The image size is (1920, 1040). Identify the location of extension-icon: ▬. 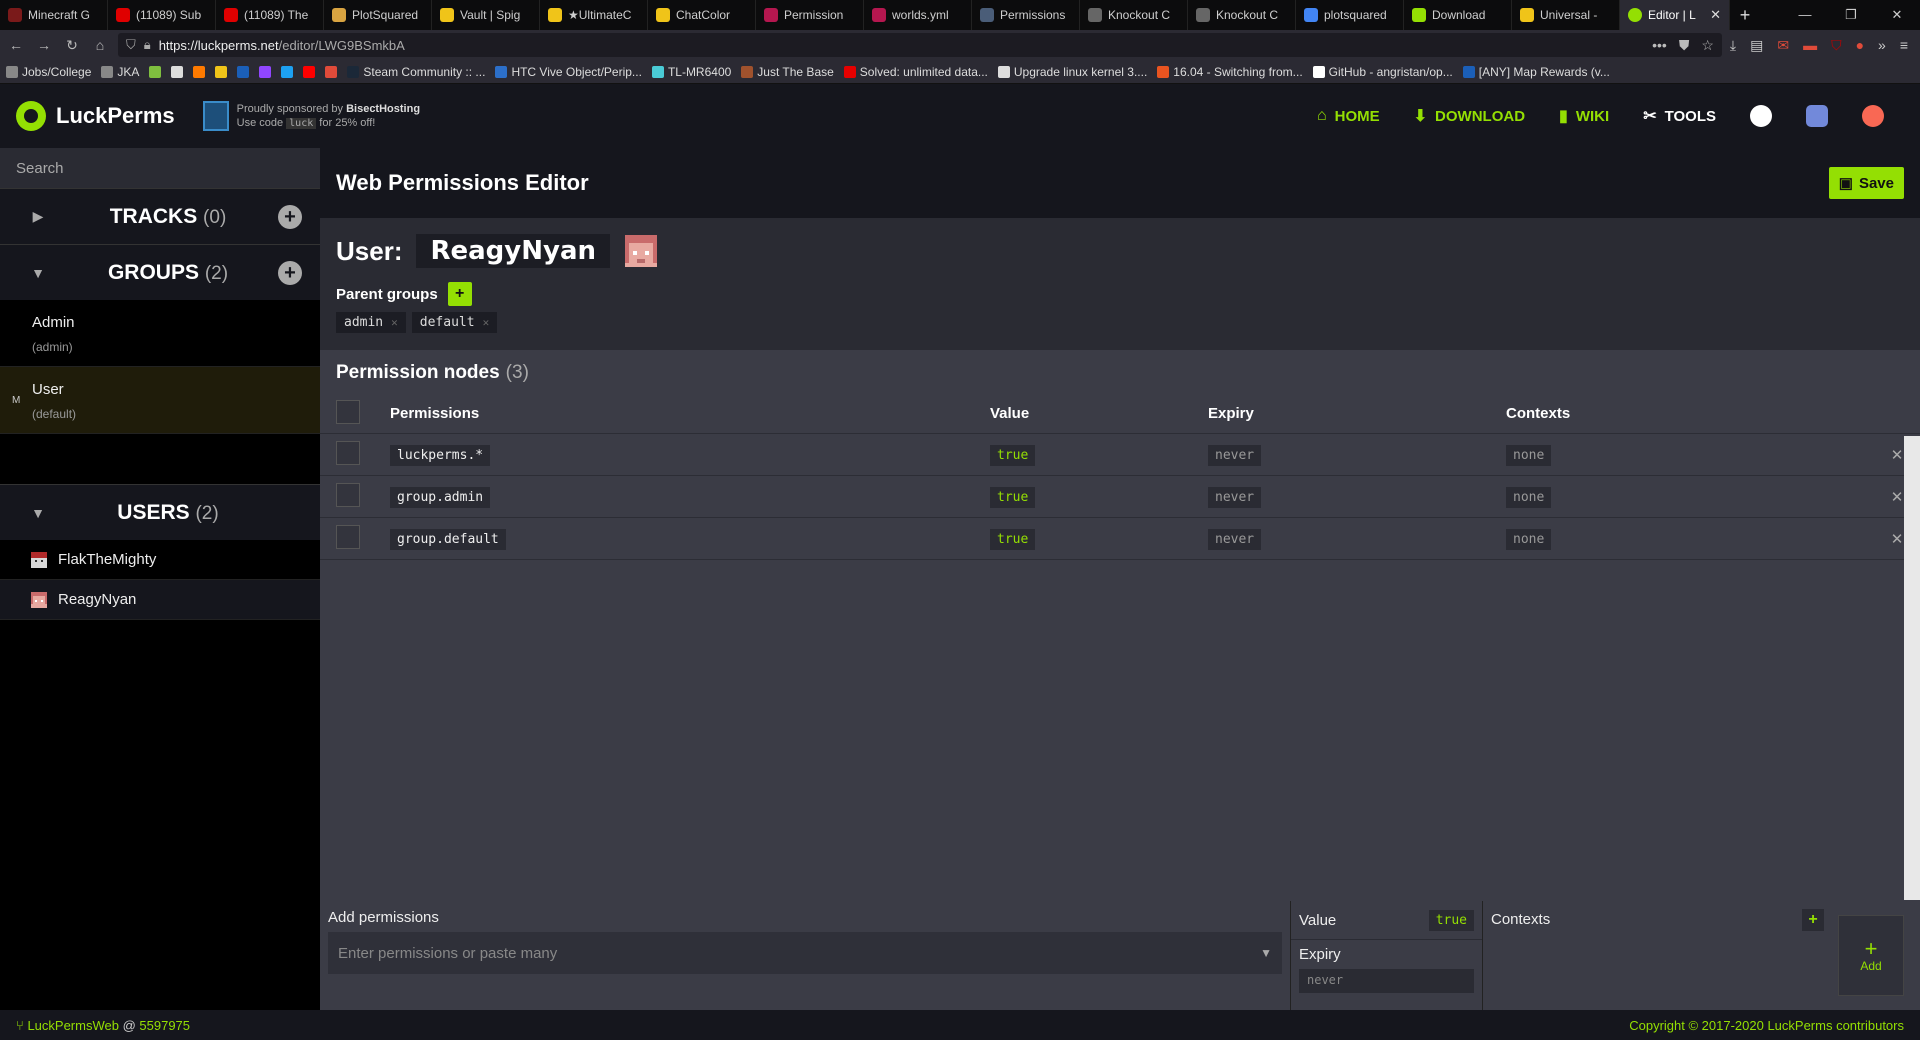
(1810, 45).